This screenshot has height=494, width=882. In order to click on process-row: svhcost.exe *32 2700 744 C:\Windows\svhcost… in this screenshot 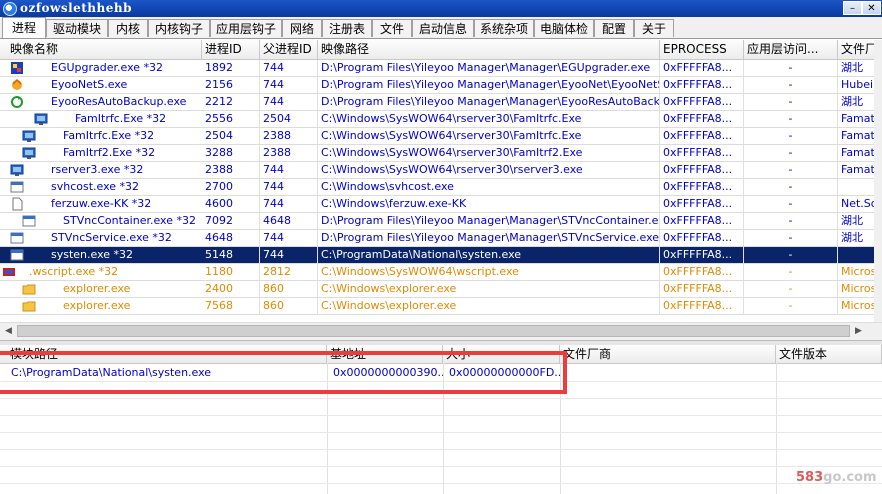, I will do `click(441, 187)`.